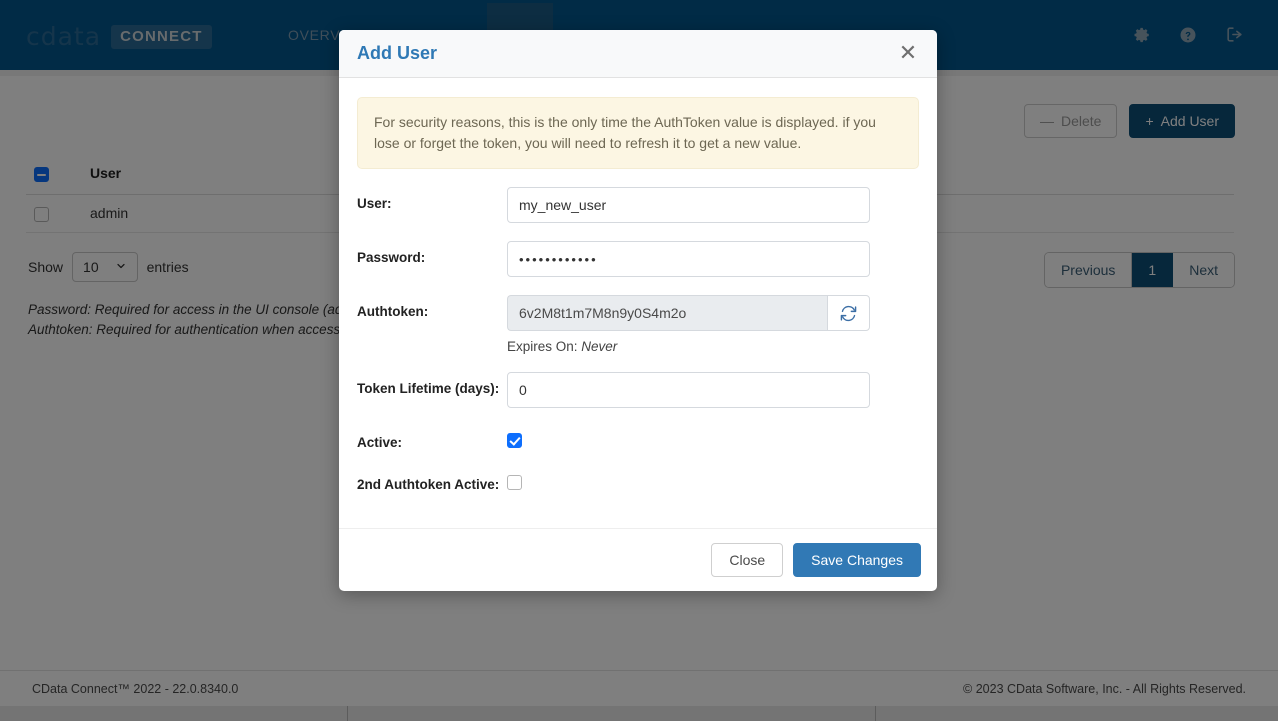  Describe the element at coordinates (688, 390) in the screenshot. I see `token-lifetime-input` at that location.